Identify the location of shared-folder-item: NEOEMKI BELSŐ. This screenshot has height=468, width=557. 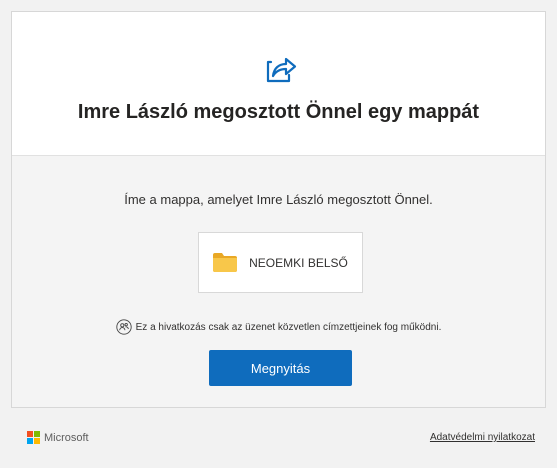
(280, 262).